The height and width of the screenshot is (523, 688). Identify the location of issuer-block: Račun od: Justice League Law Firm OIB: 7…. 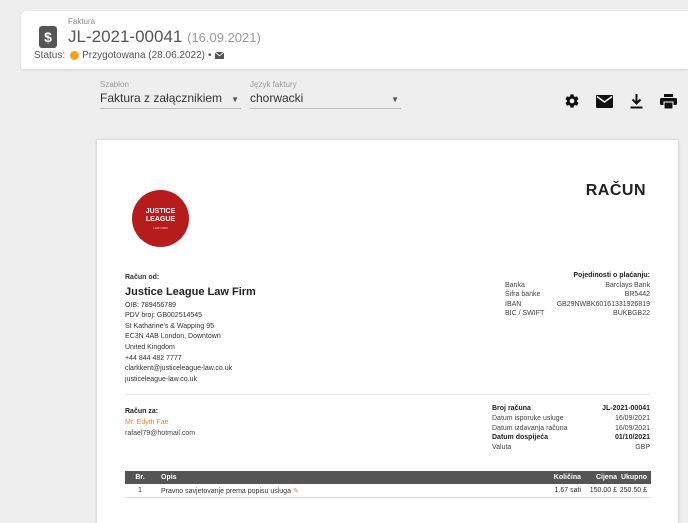
(190, 329).